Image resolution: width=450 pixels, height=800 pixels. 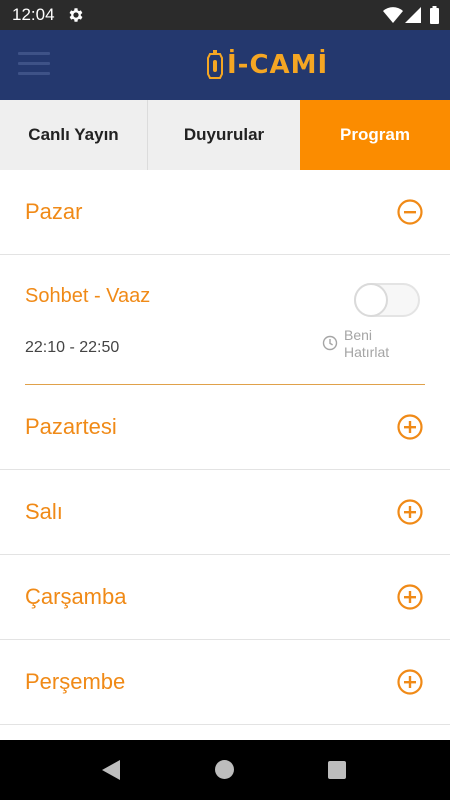 I want to click on day-label: Salı, so click(x=44, y=511).